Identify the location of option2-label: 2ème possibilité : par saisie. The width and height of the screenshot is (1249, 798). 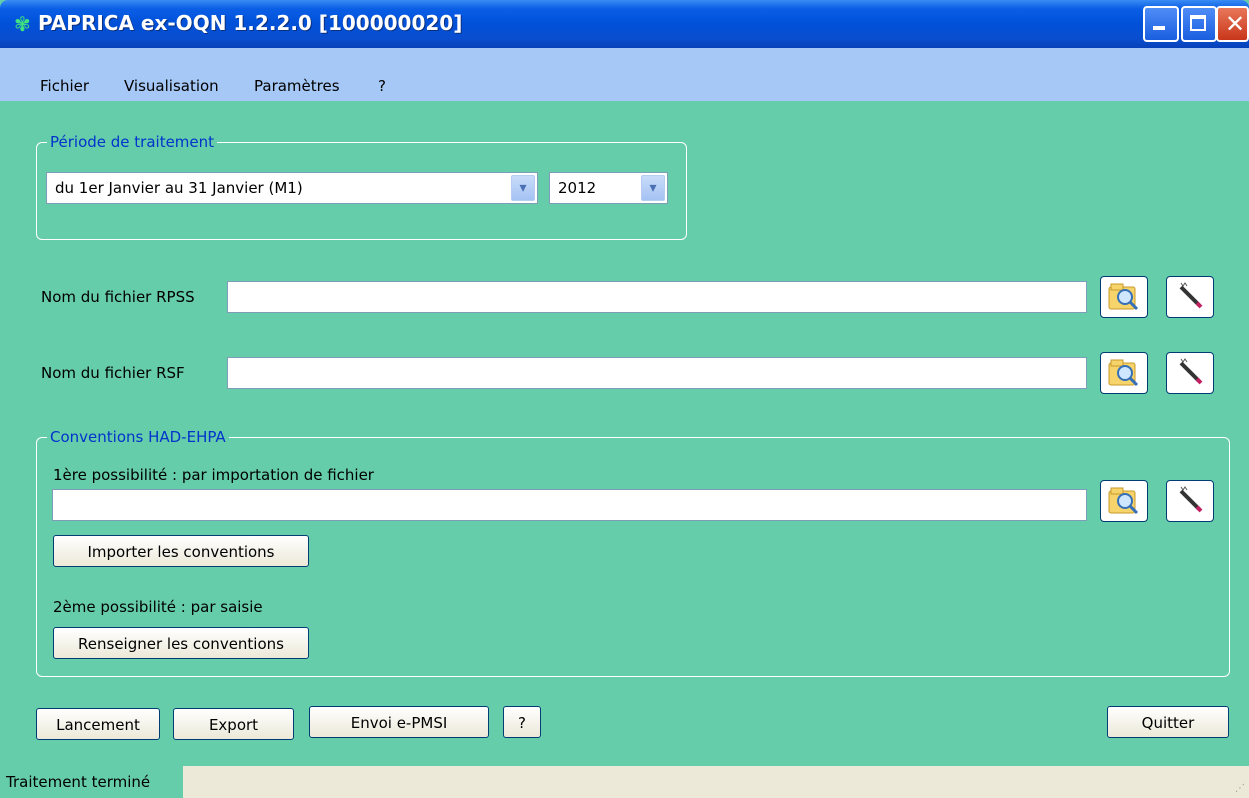
(158, 607).